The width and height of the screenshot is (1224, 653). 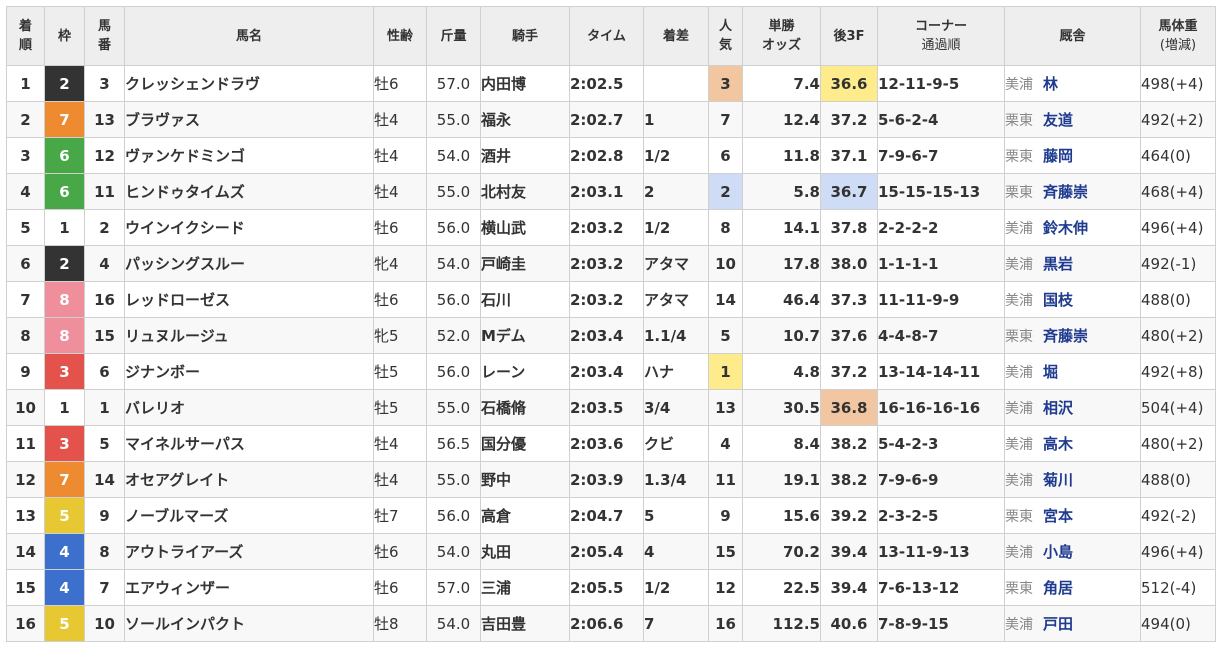 What do you see at coordinates (525, 407) in the screenshot?
I see `jockey-link: 石橋脩` at bounding box center [525, 407].